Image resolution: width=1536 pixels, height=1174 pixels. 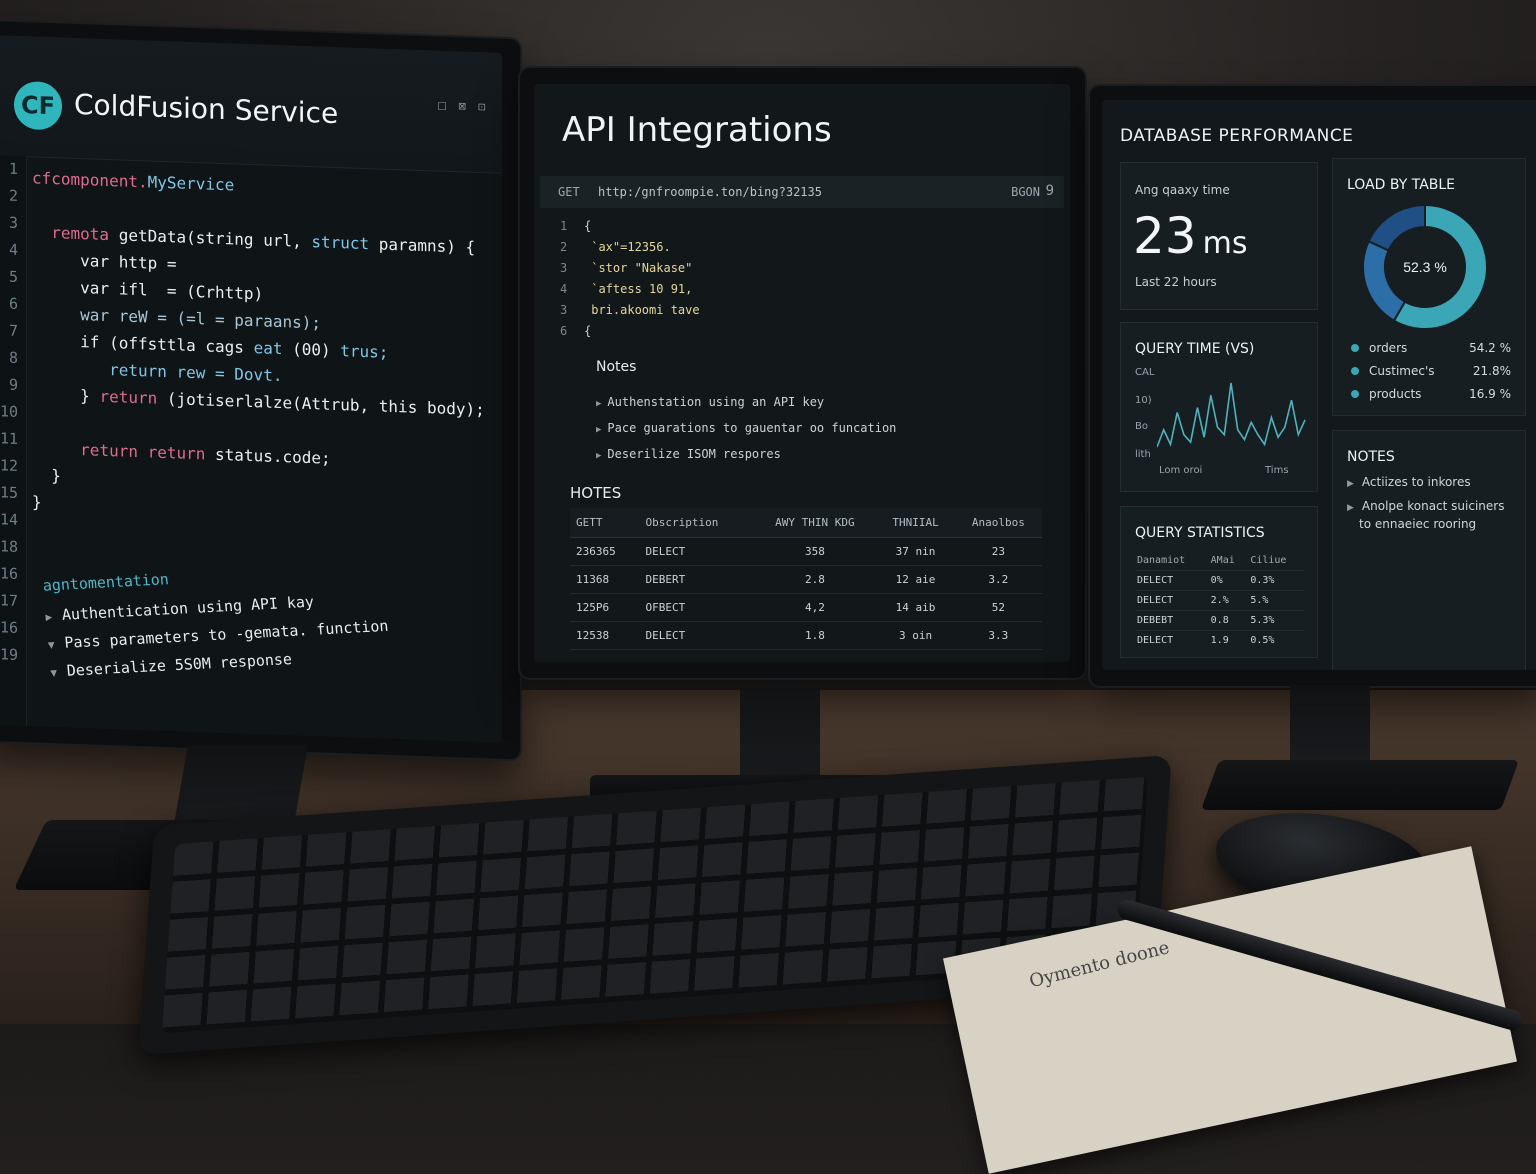 What do you see at coordinates (998, 635) in the screenshot?
I see `table-cell: 3.3` at bounding box center [998, 635].